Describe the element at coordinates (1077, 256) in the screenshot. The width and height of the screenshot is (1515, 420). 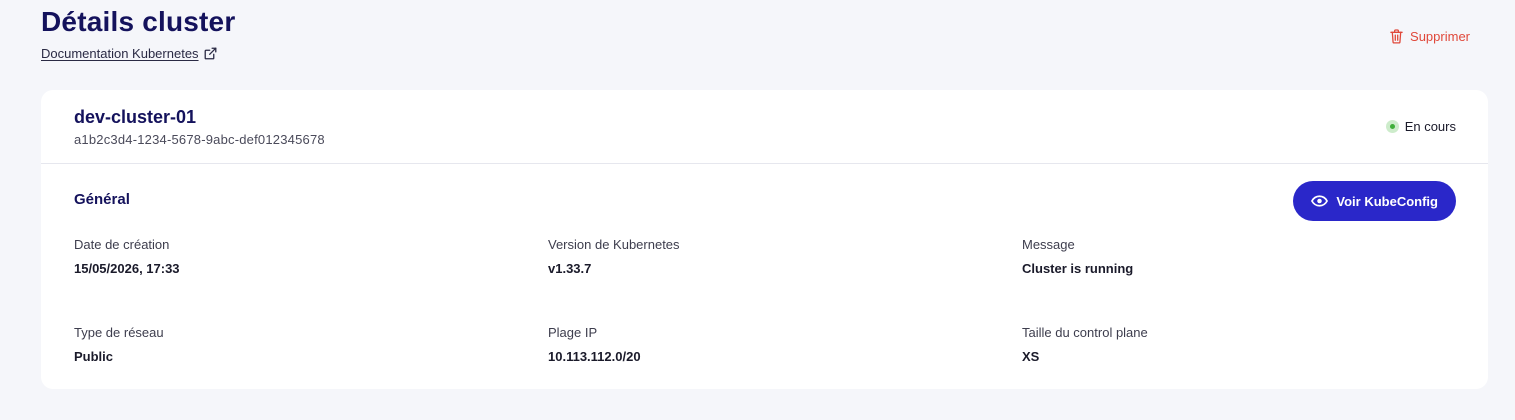
I see `field-message: Message Cluster is running` at that location.